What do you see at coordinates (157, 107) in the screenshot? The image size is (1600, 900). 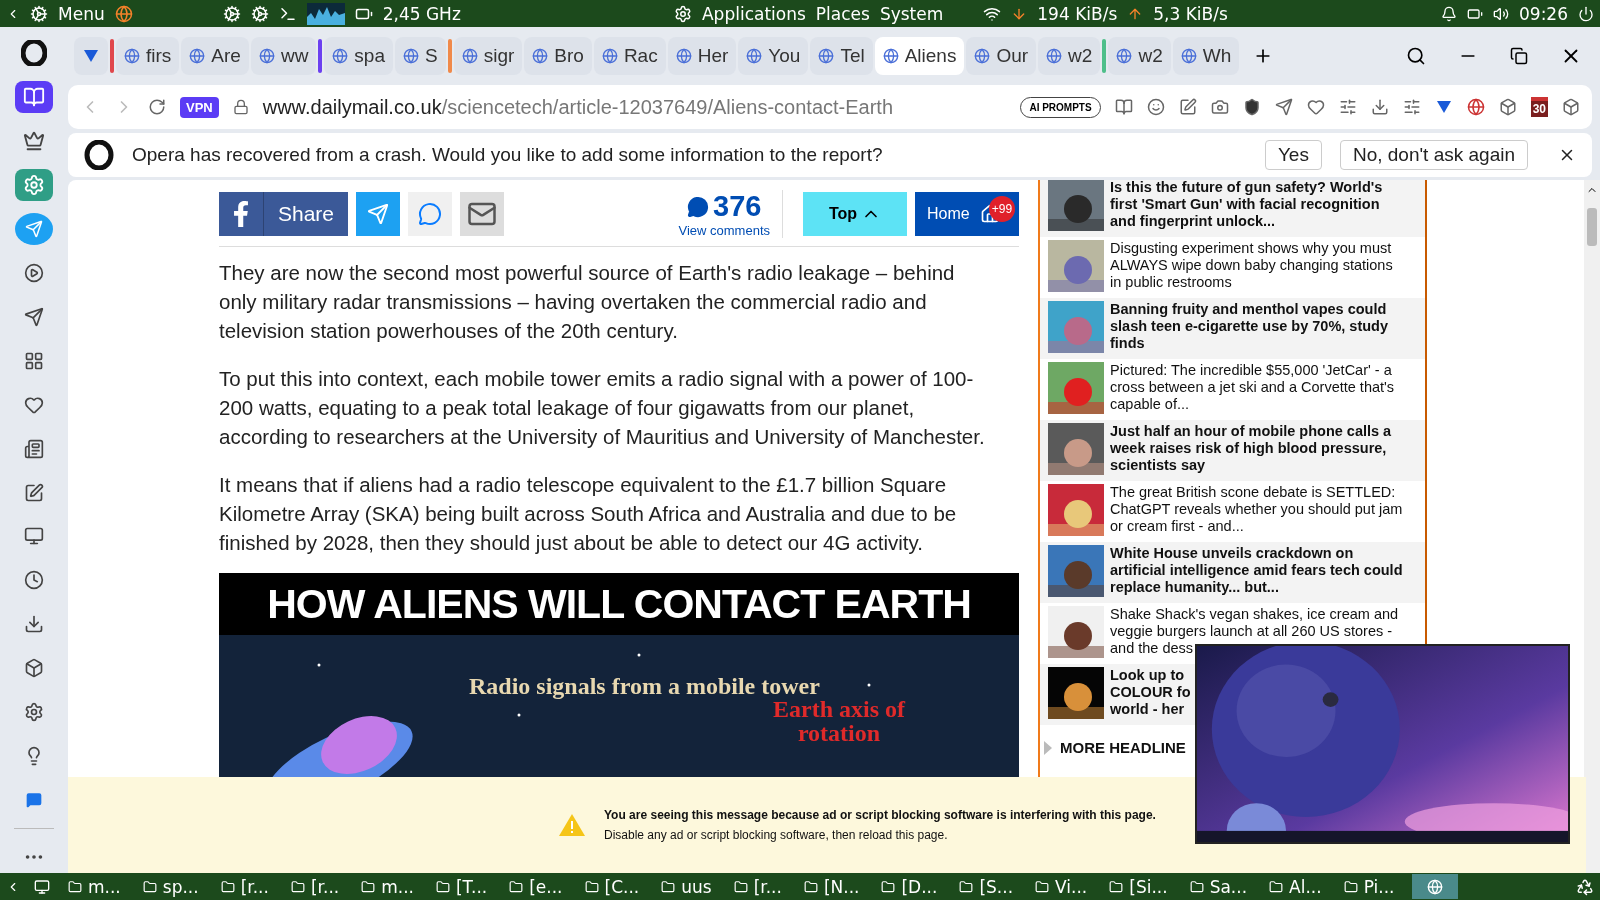 I see `reload-icon` at bounding box center [157, 107].